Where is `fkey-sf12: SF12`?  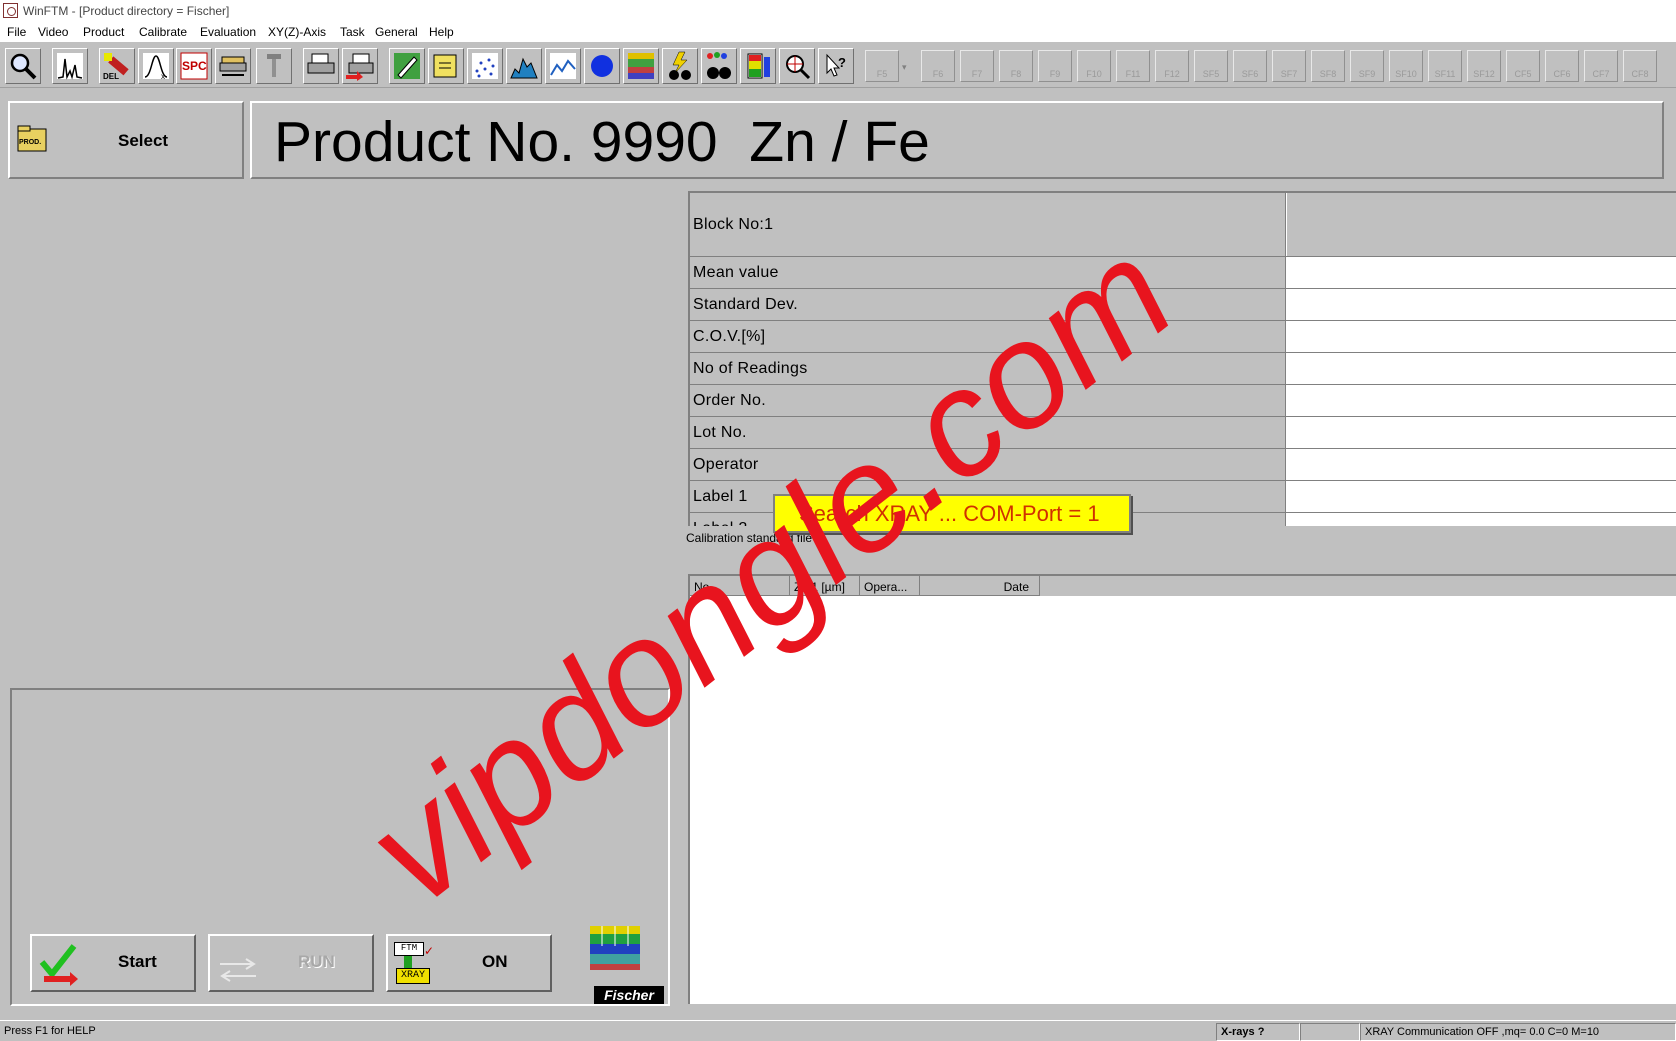
fkey-sf12: SF12 is located at coordinates (1484, 66).